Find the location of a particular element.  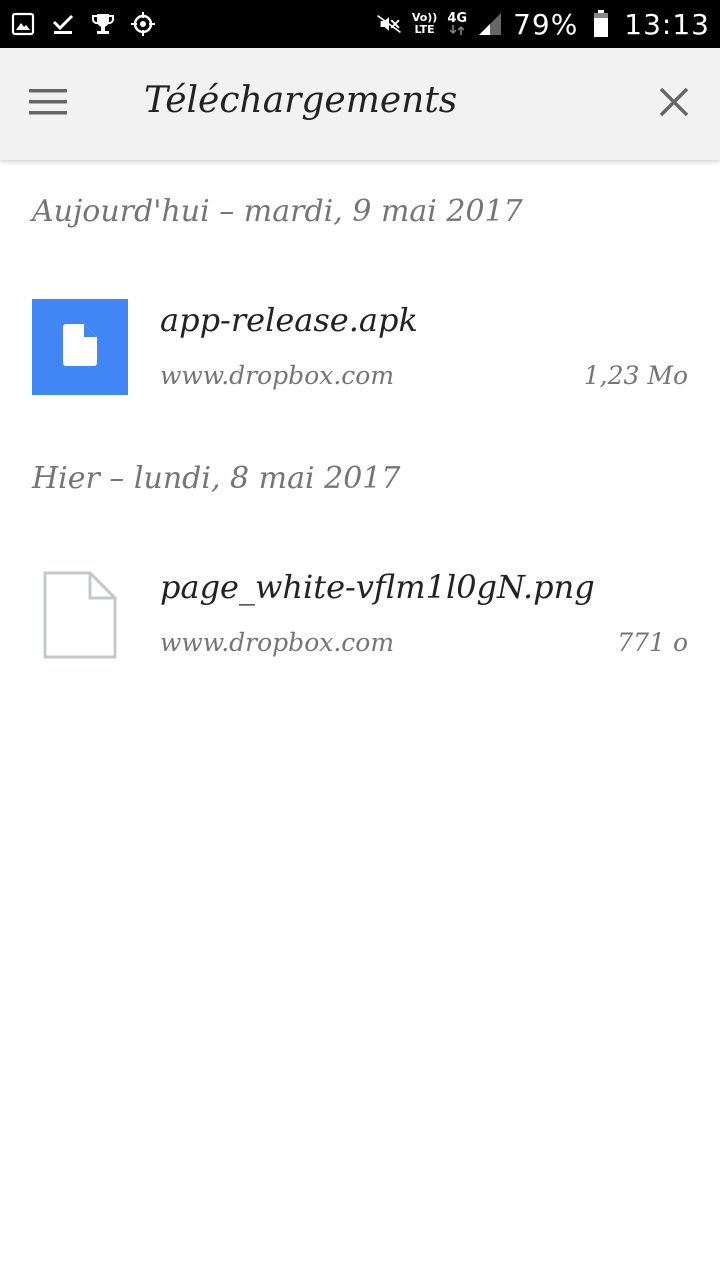

battery-percent: 79% is located at coordinates (546, 24).